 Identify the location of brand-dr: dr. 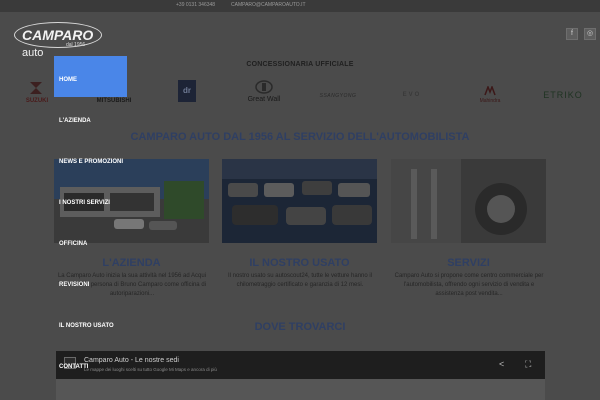
(188, 91).